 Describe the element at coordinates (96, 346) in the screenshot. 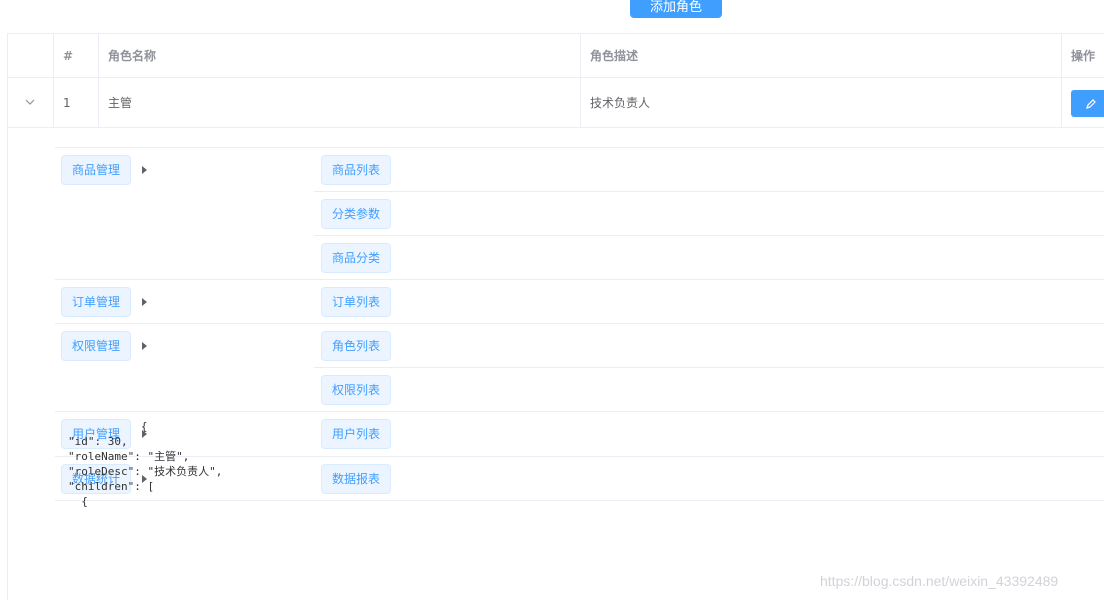

I see `permission-tag-level1: 权限管理` at that location.